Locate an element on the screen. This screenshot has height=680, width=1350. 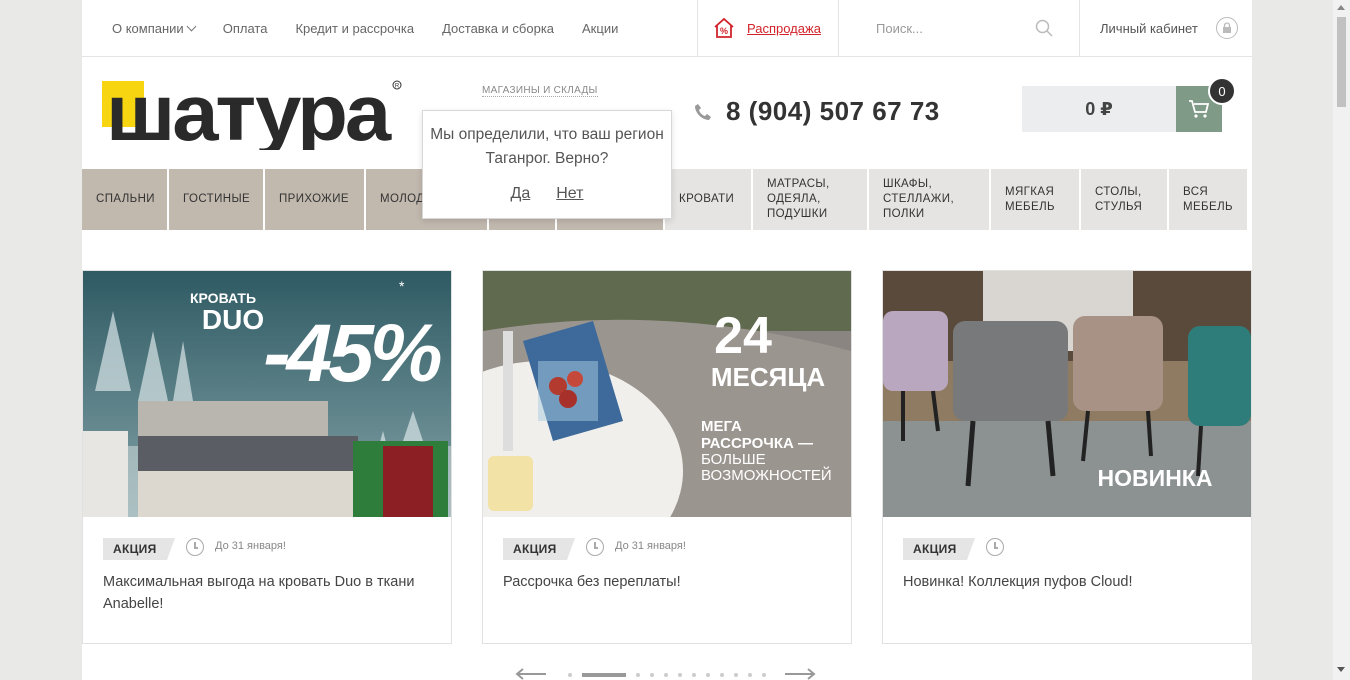
sale-house-icon: % is located at coordinates (724, 27).